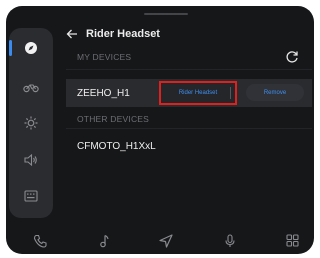 This screenshot has height=258, width=320. I want to click on bottom-nav-music, so click(104, 243).